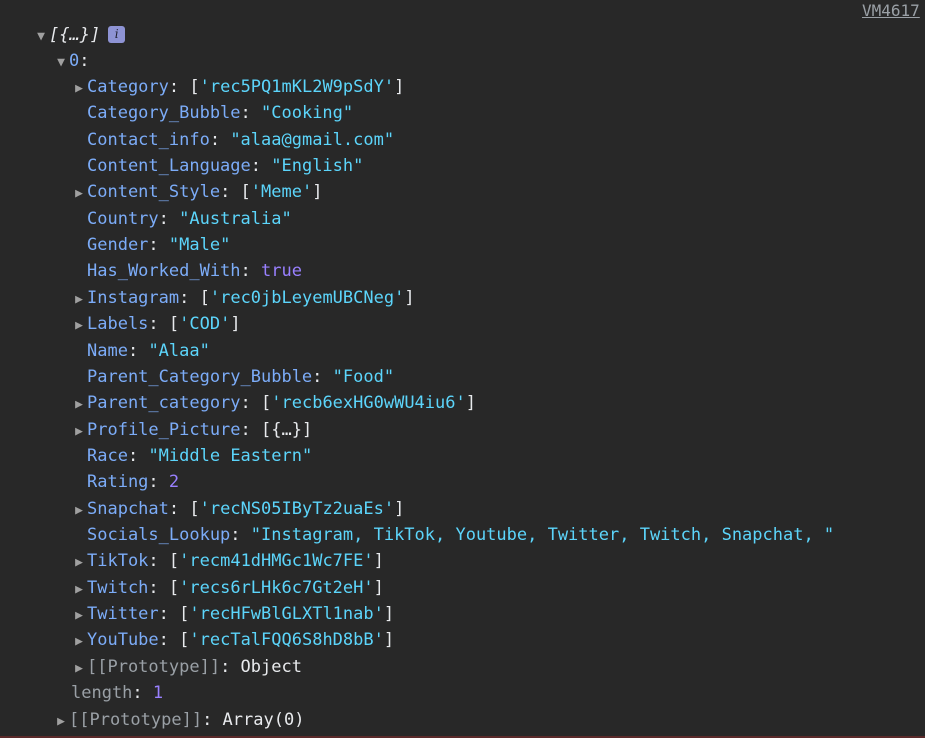 This screenshot has height=738, width=925. Describe the element at coordinates (205, 324) in the screenshot. I see `property-value: 'COD'` at that location.